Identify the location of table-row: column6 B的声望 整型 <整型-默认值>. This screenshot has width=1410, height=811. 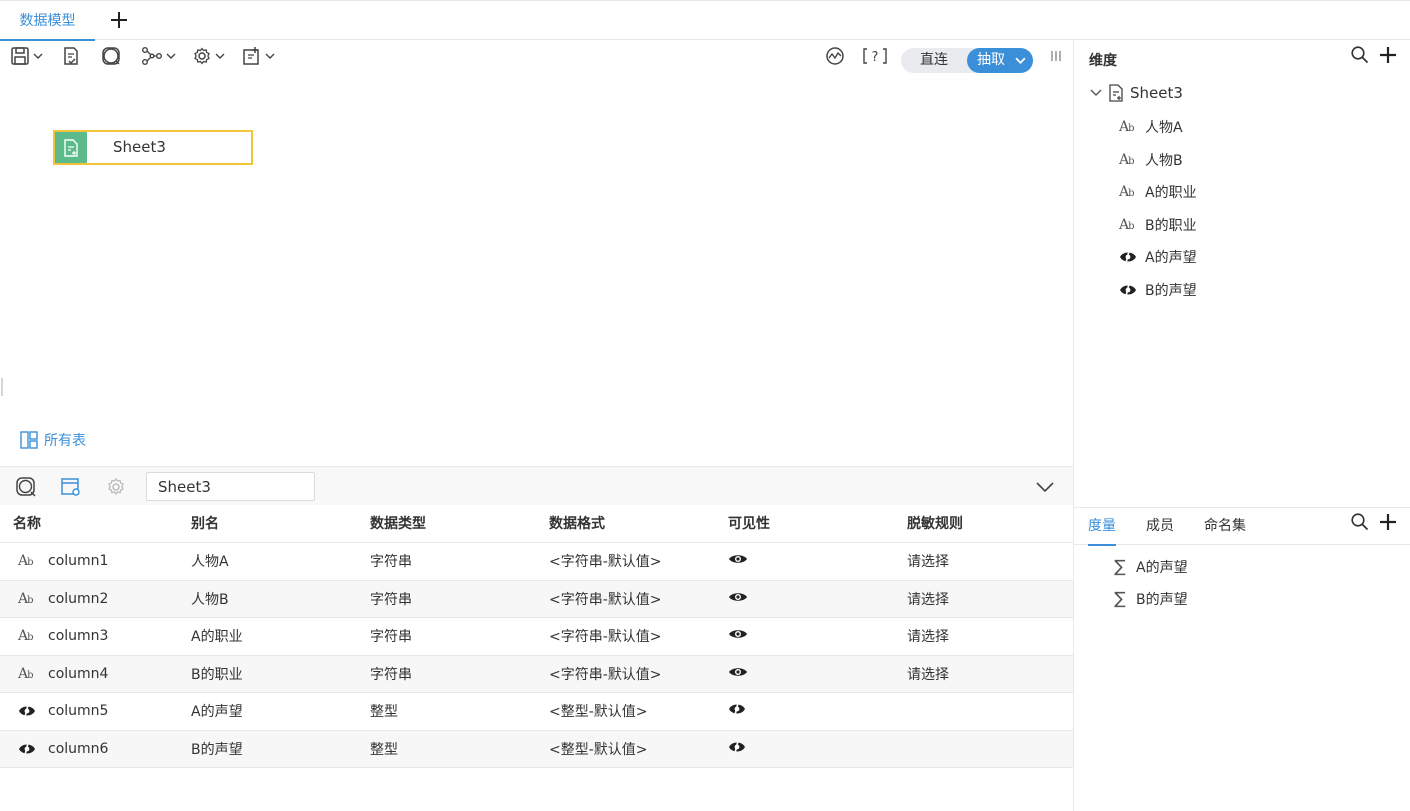
(536, 749).